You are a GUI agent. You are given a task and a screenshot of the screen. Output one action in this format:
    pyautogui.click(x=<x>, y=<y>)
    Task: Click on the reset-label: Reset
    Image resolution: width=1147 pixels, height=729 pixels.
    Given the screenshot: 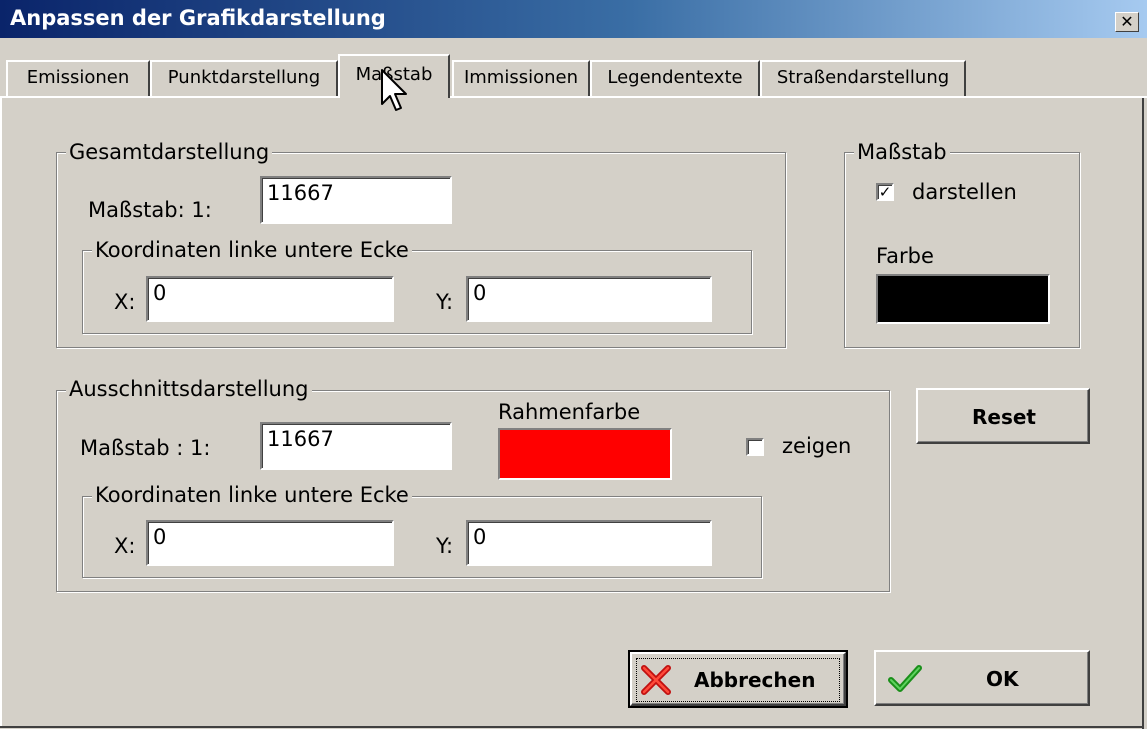 What is the action you would take?
    pyautogui.click(x=1004, y=417)
    